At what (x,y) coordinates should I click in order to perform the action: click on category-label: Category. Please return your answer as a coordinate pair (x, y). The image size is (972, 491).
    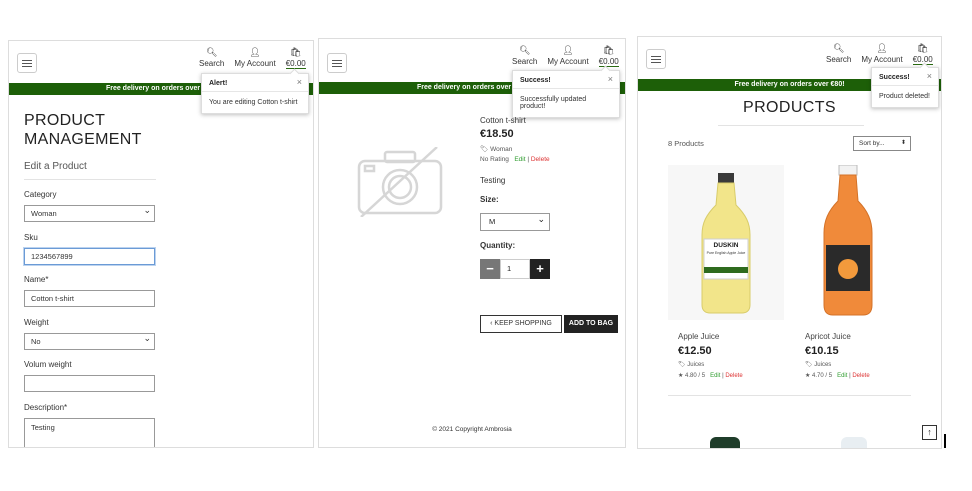
    Looking at the image, I should click on (40, 194).